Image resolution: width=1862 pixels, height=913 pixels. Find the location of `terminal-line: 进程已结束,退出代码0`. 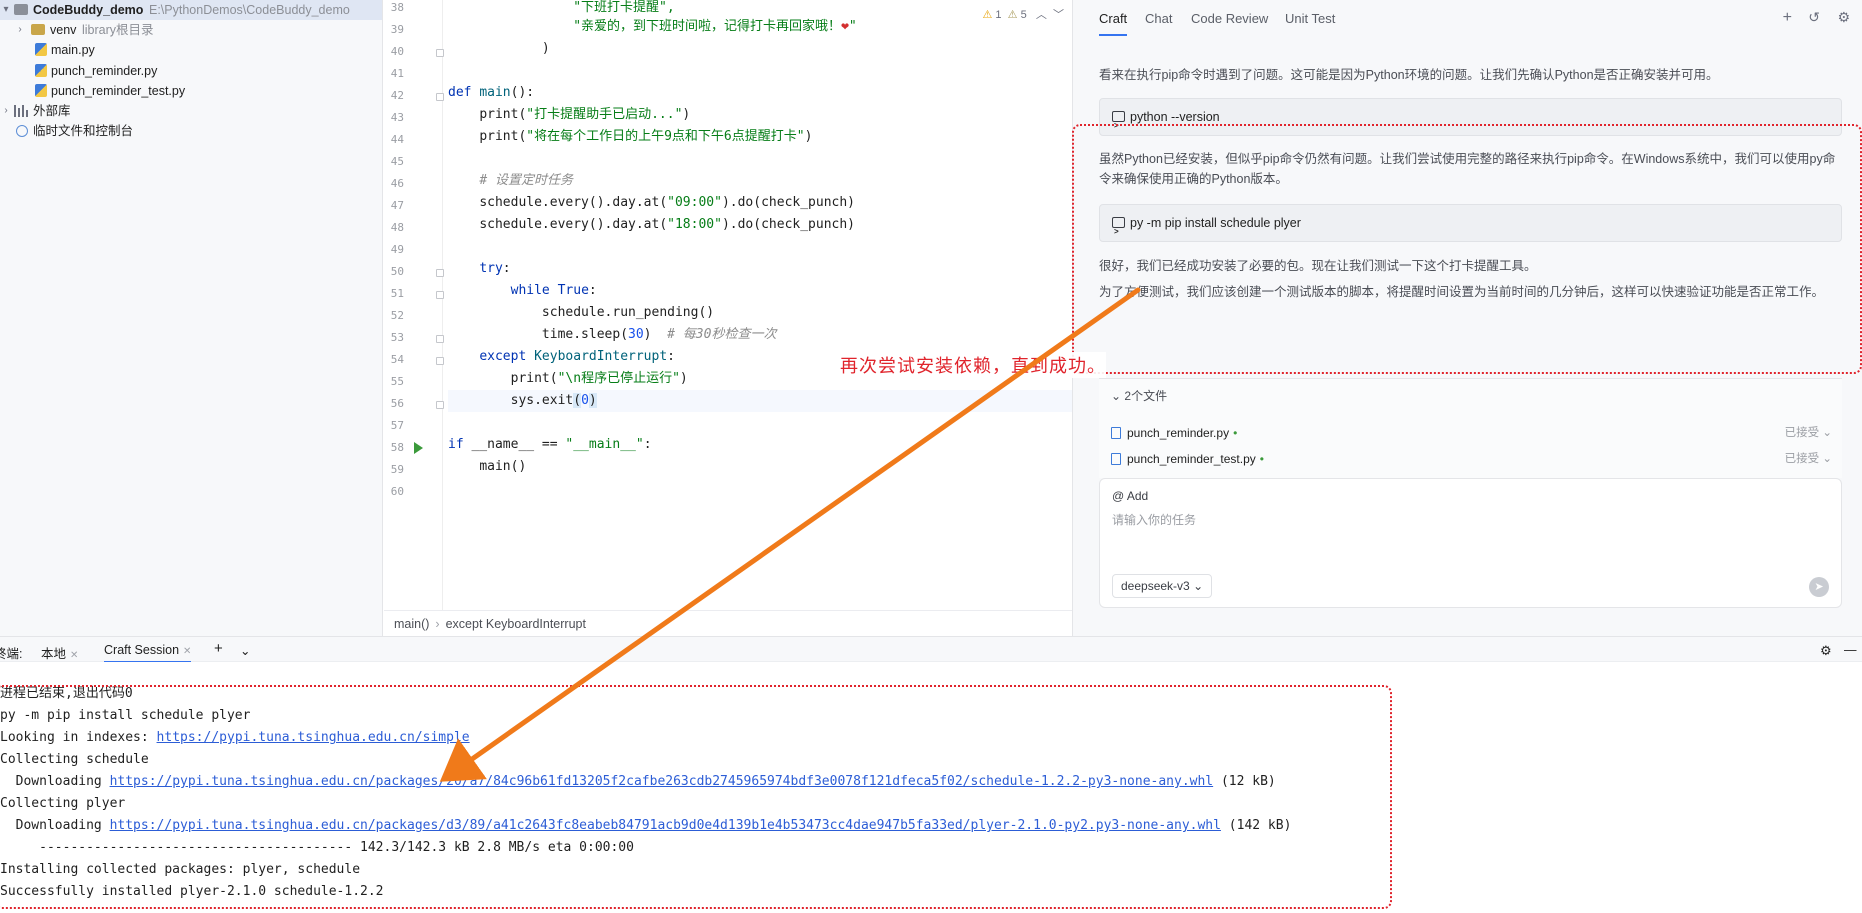

terminal-line: 进程已结束,退出代码0 is located at coordinates (66, 693).